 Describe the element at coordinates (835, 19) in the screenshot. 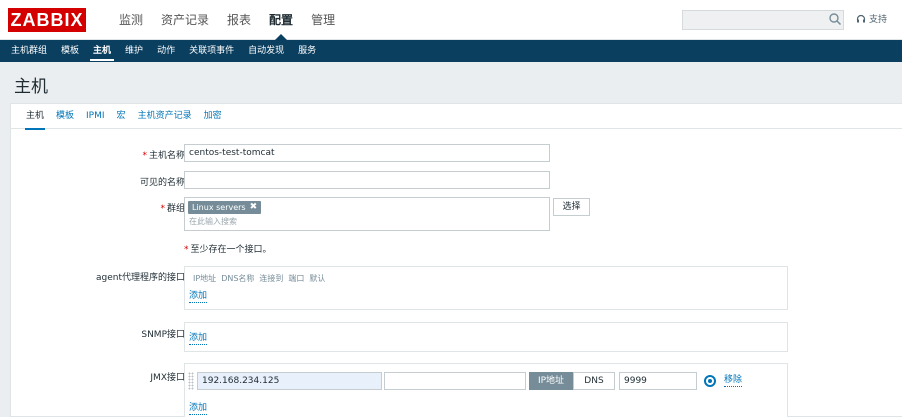

I see `search-icon` at that location.